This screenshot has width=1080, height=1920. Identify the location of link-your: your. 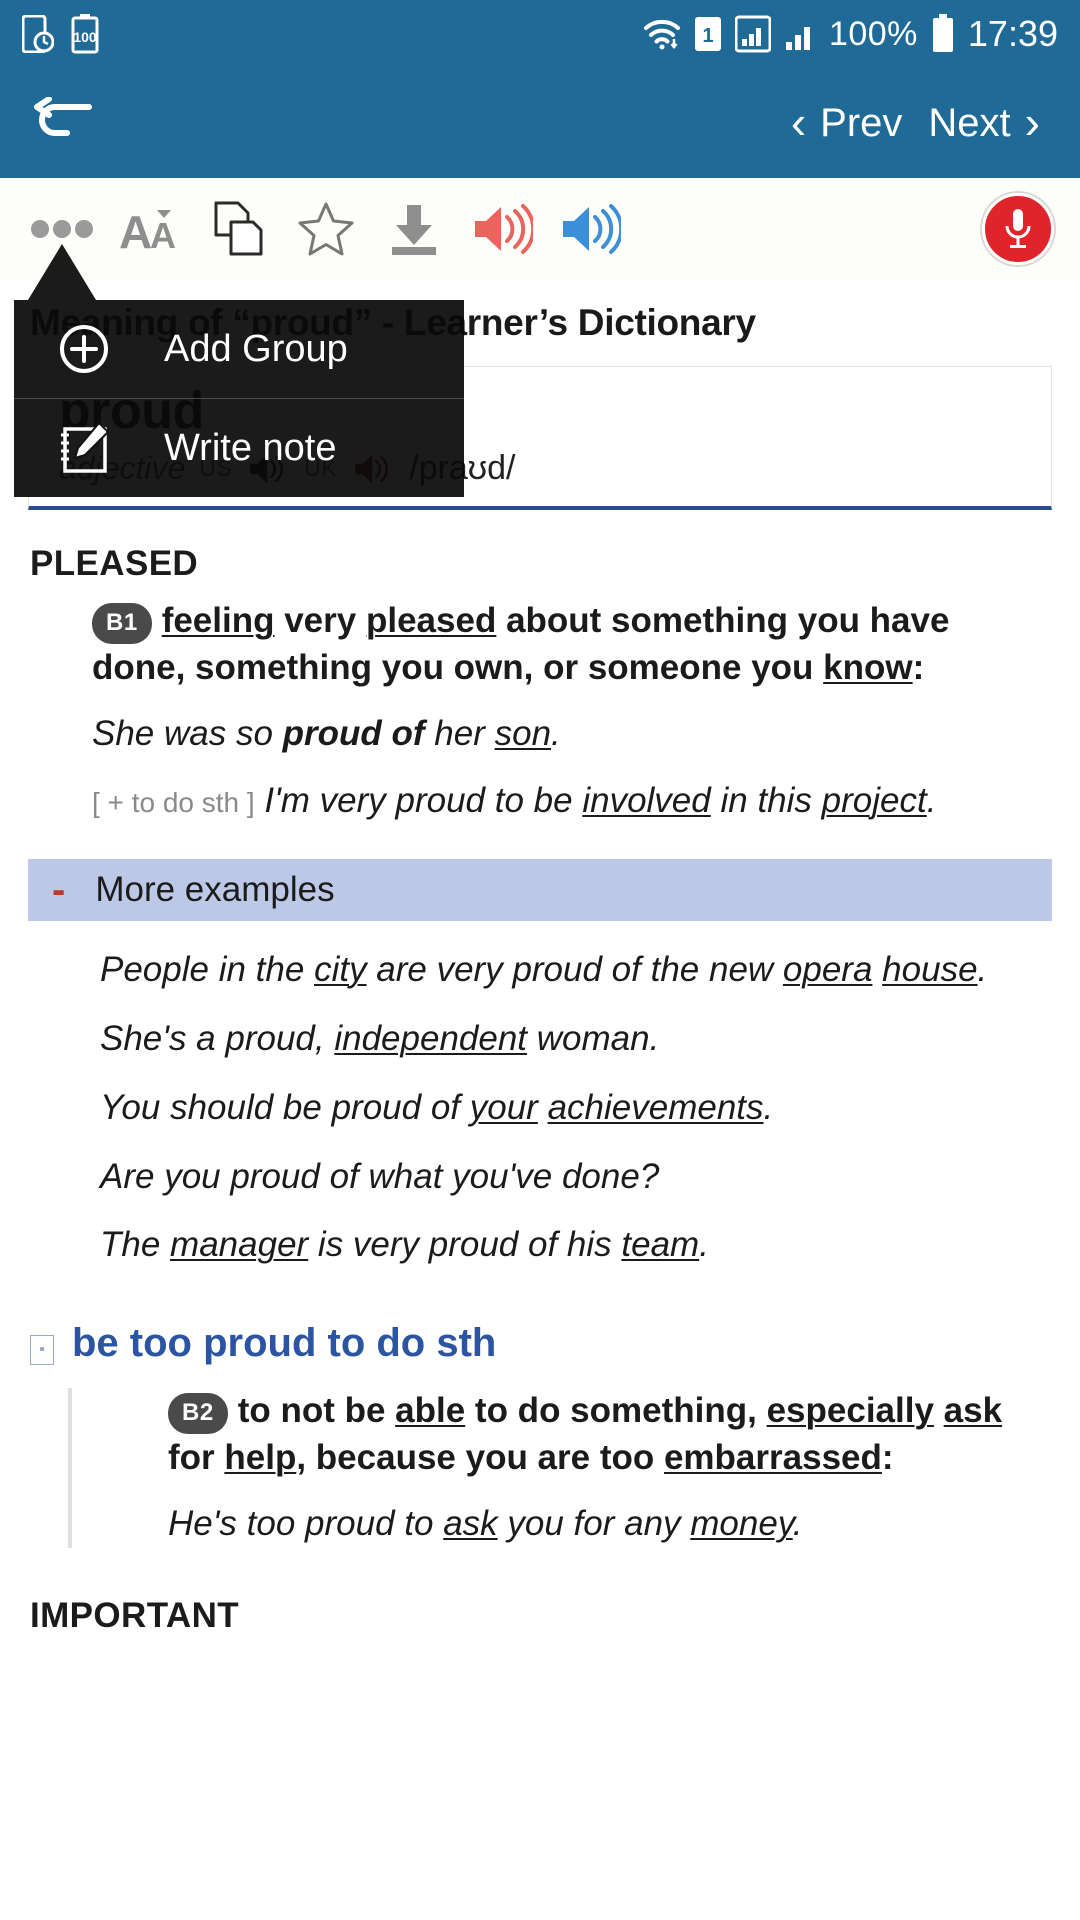
(504, 1107).